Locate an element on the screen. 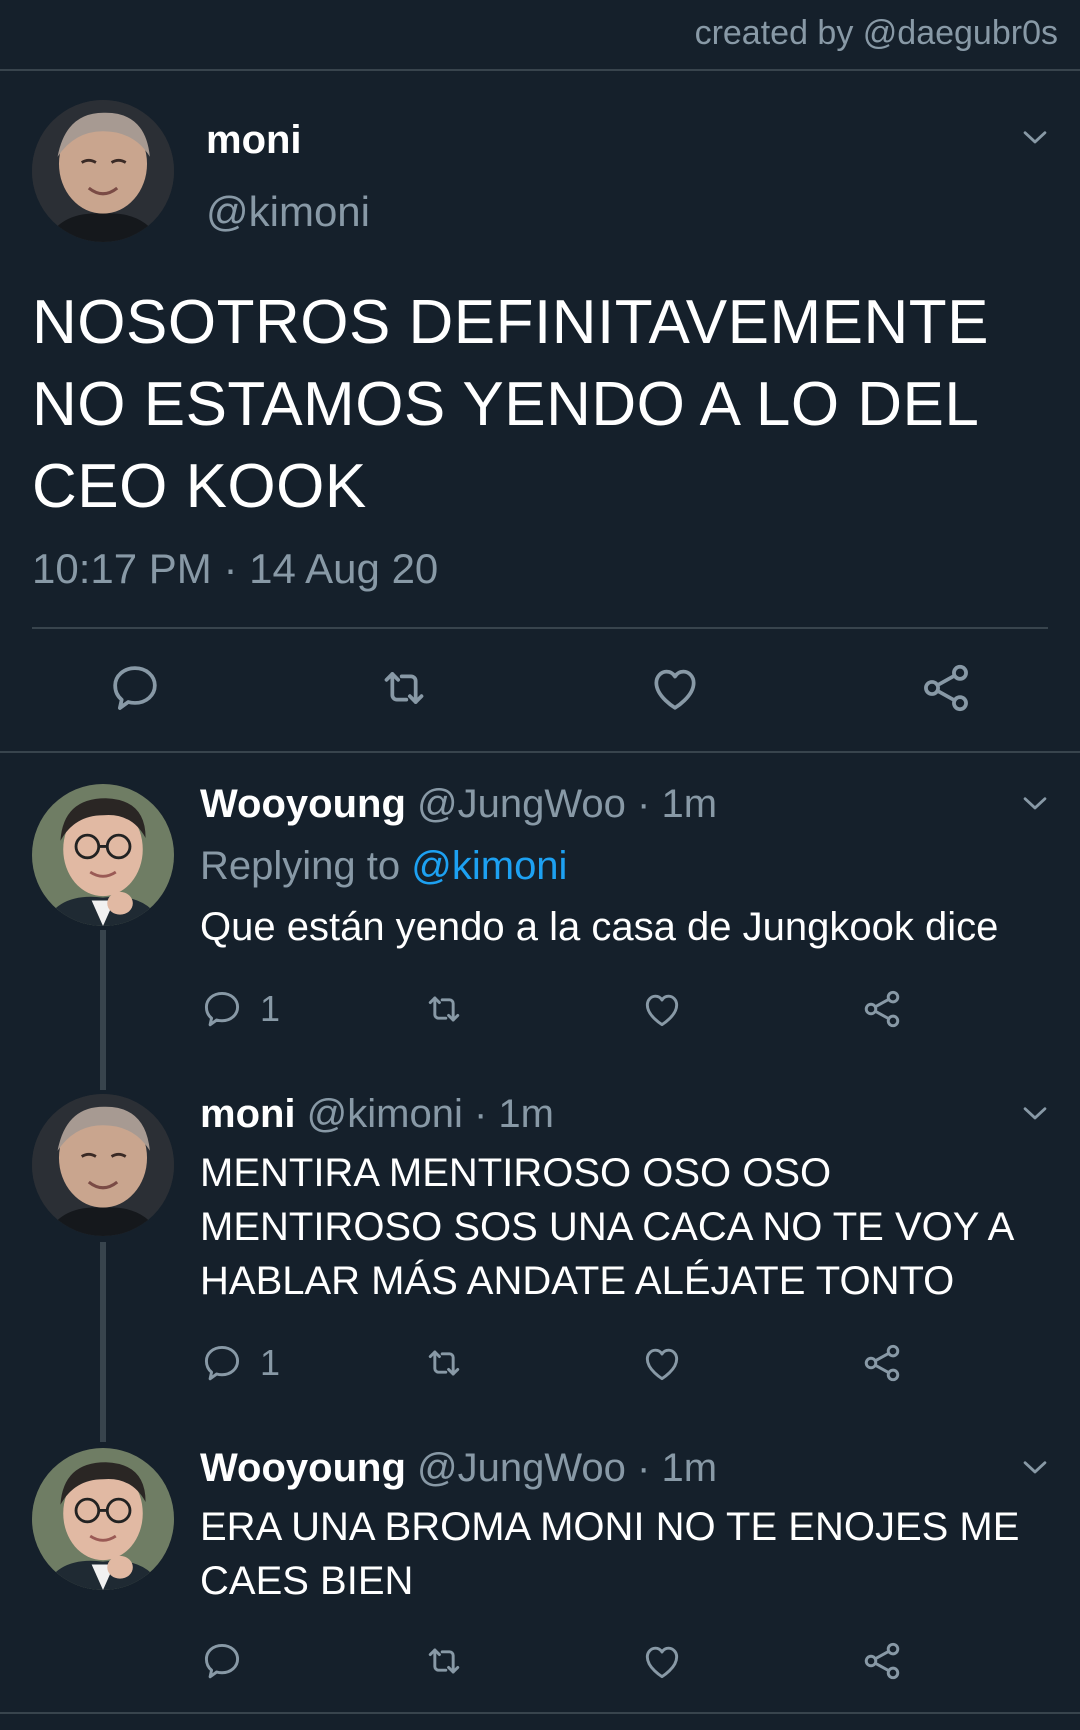 This screenshot has height=1730, width=1080. credit-watermark: created by @daegubr0s is located at coordinates (876, 33).